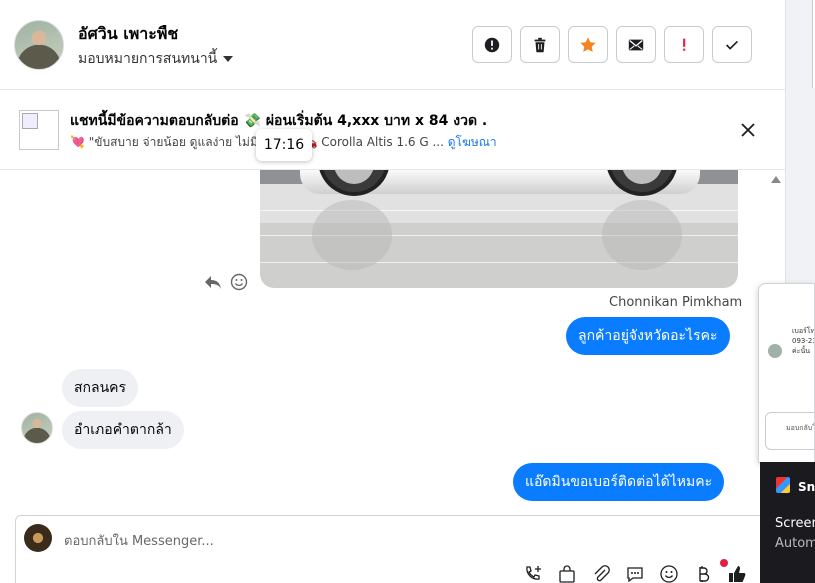  What do you see at coordinates (37, 428) in the screenshot?
I see `contact-avatar-small` at bounding box center [37, 428].